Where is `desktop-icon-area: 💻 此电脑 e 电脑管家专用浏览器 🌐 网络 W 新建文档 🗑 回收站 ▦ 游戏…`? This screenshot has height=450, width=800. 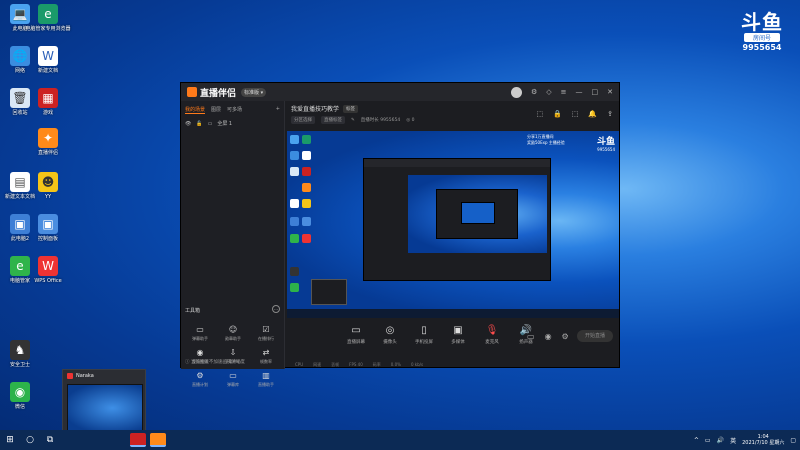 desktop-icon-area: 💻 此电脑 e 电脑管家专用浏览器 🌐 网络 W 新建文档 🗑 回收站 ▦ 游戏… is located at coordinates (40, 215).